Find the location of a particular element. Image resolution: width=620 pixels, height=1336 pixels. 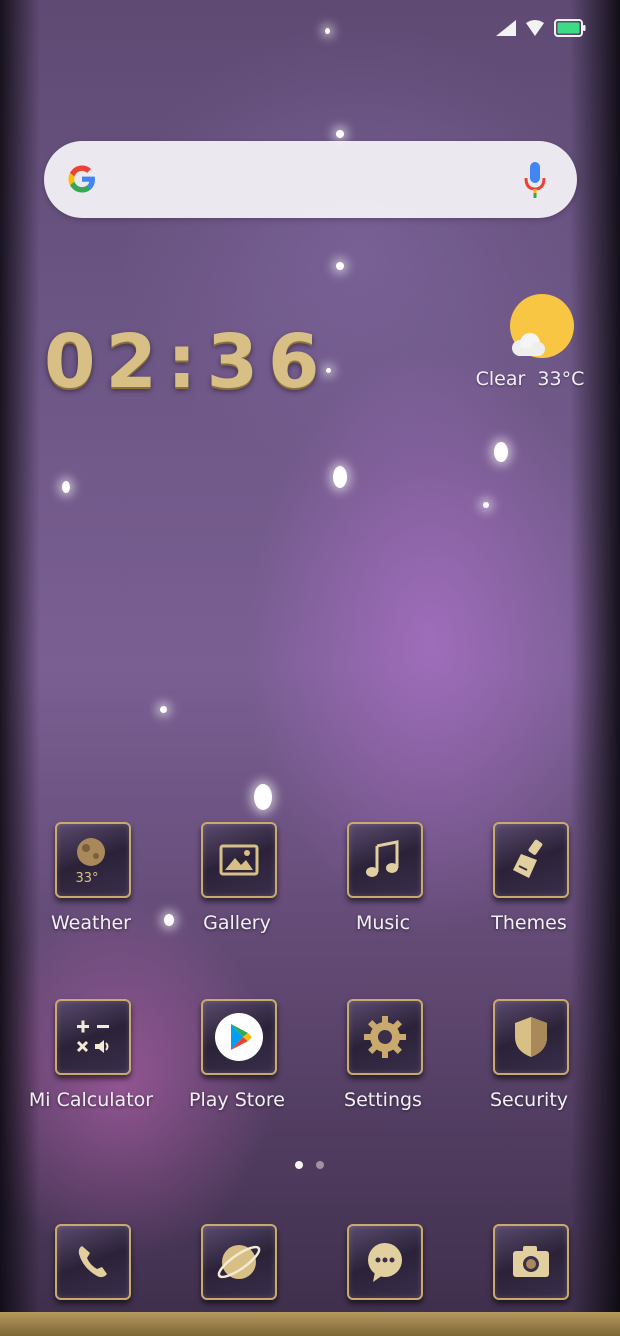

app-settings: Settings is located at coordinates (383, 1064).